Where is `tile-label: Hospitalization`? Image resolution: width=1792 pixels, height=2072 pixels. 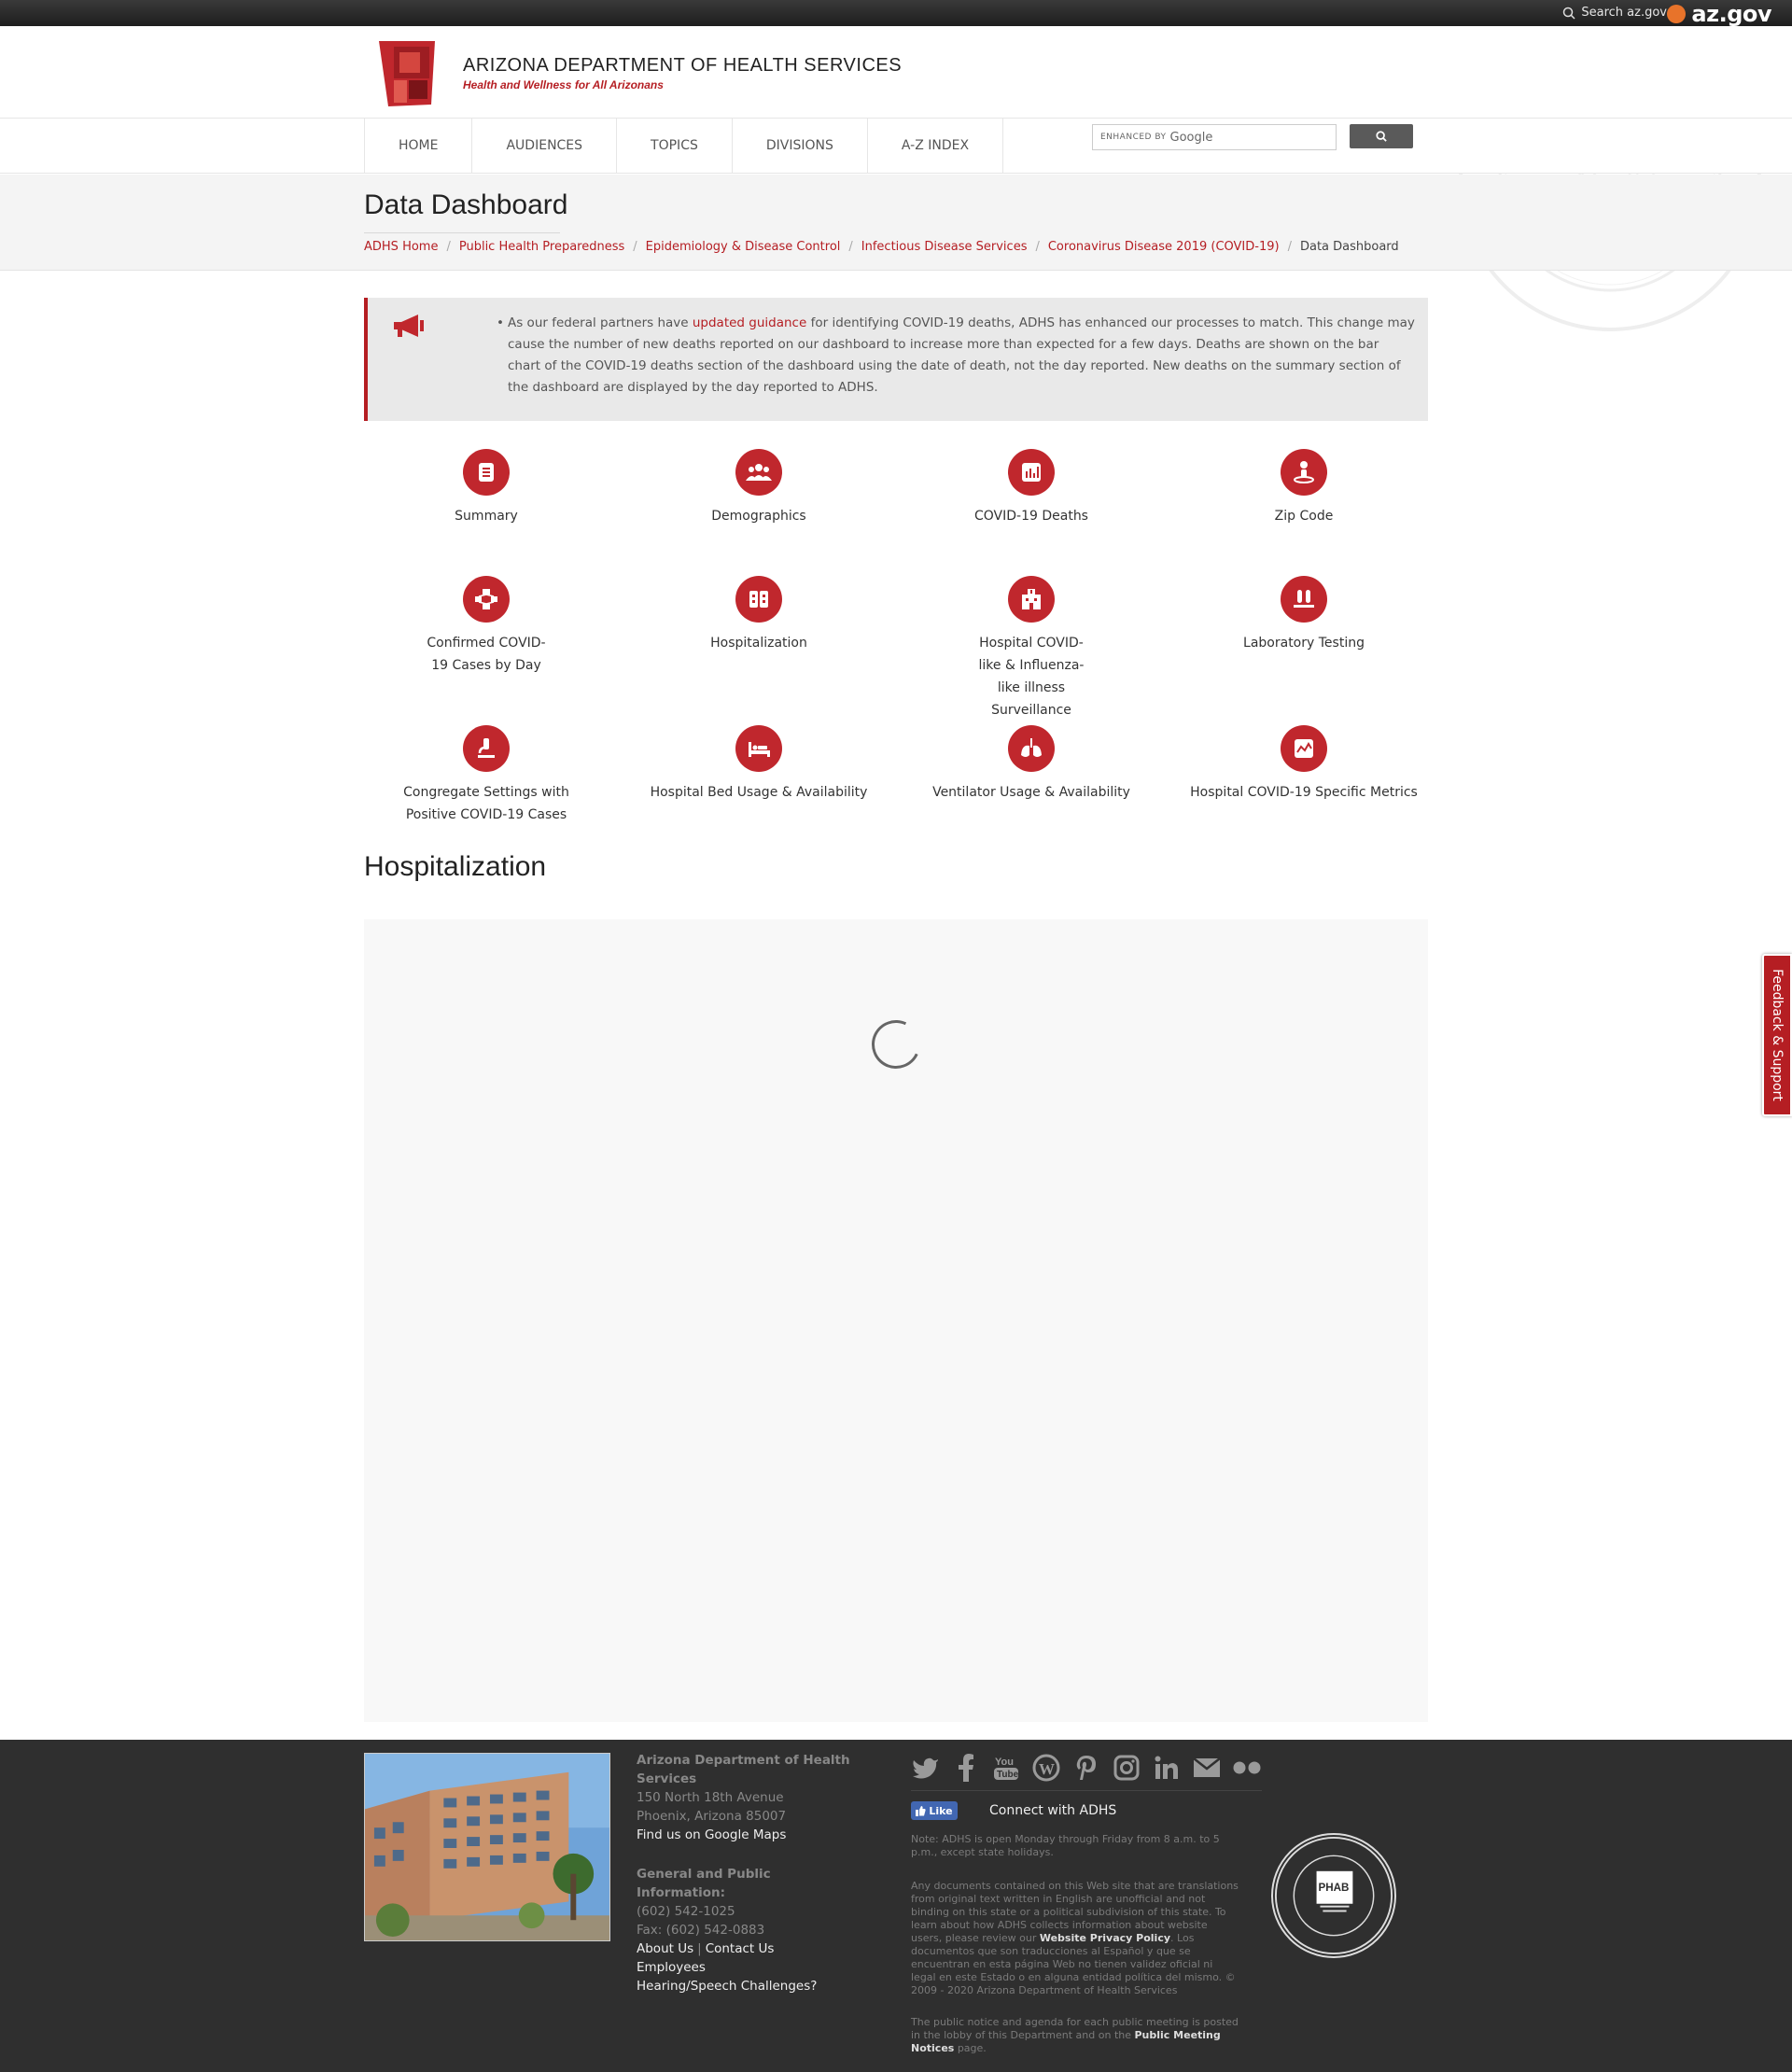
tile-label: Hospitalization is located at coordinates (758, 643).